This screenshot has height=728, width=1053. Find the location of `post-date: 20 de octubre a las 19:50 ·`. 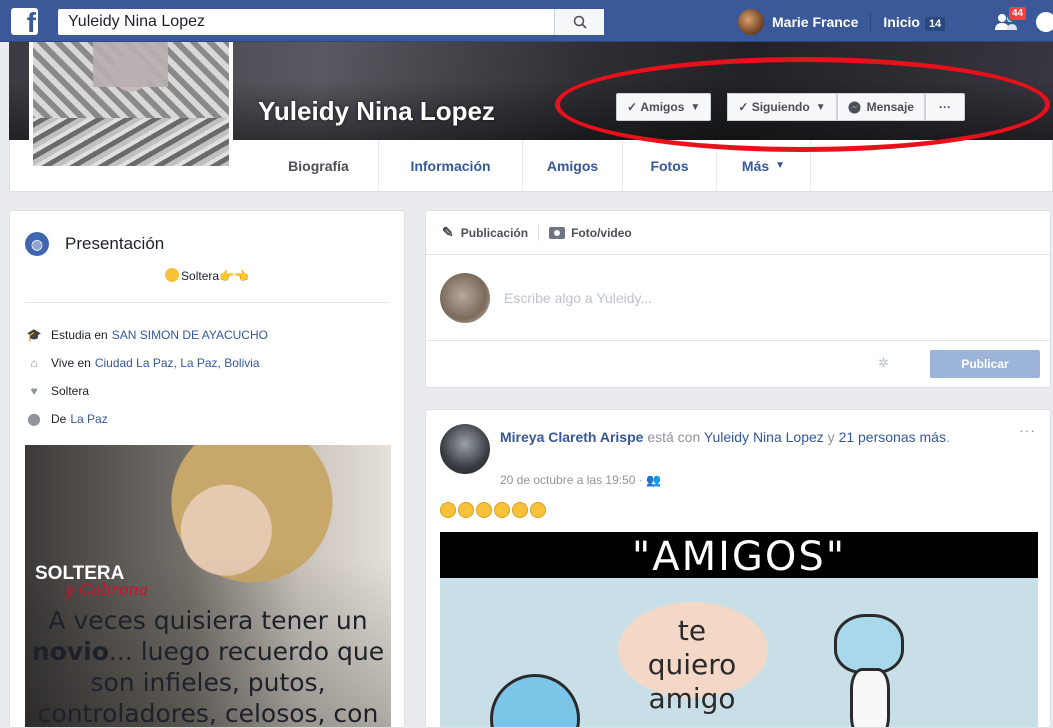

post-date: 20 de octubre a las 19:50 · is located at coordinates (573, 480).